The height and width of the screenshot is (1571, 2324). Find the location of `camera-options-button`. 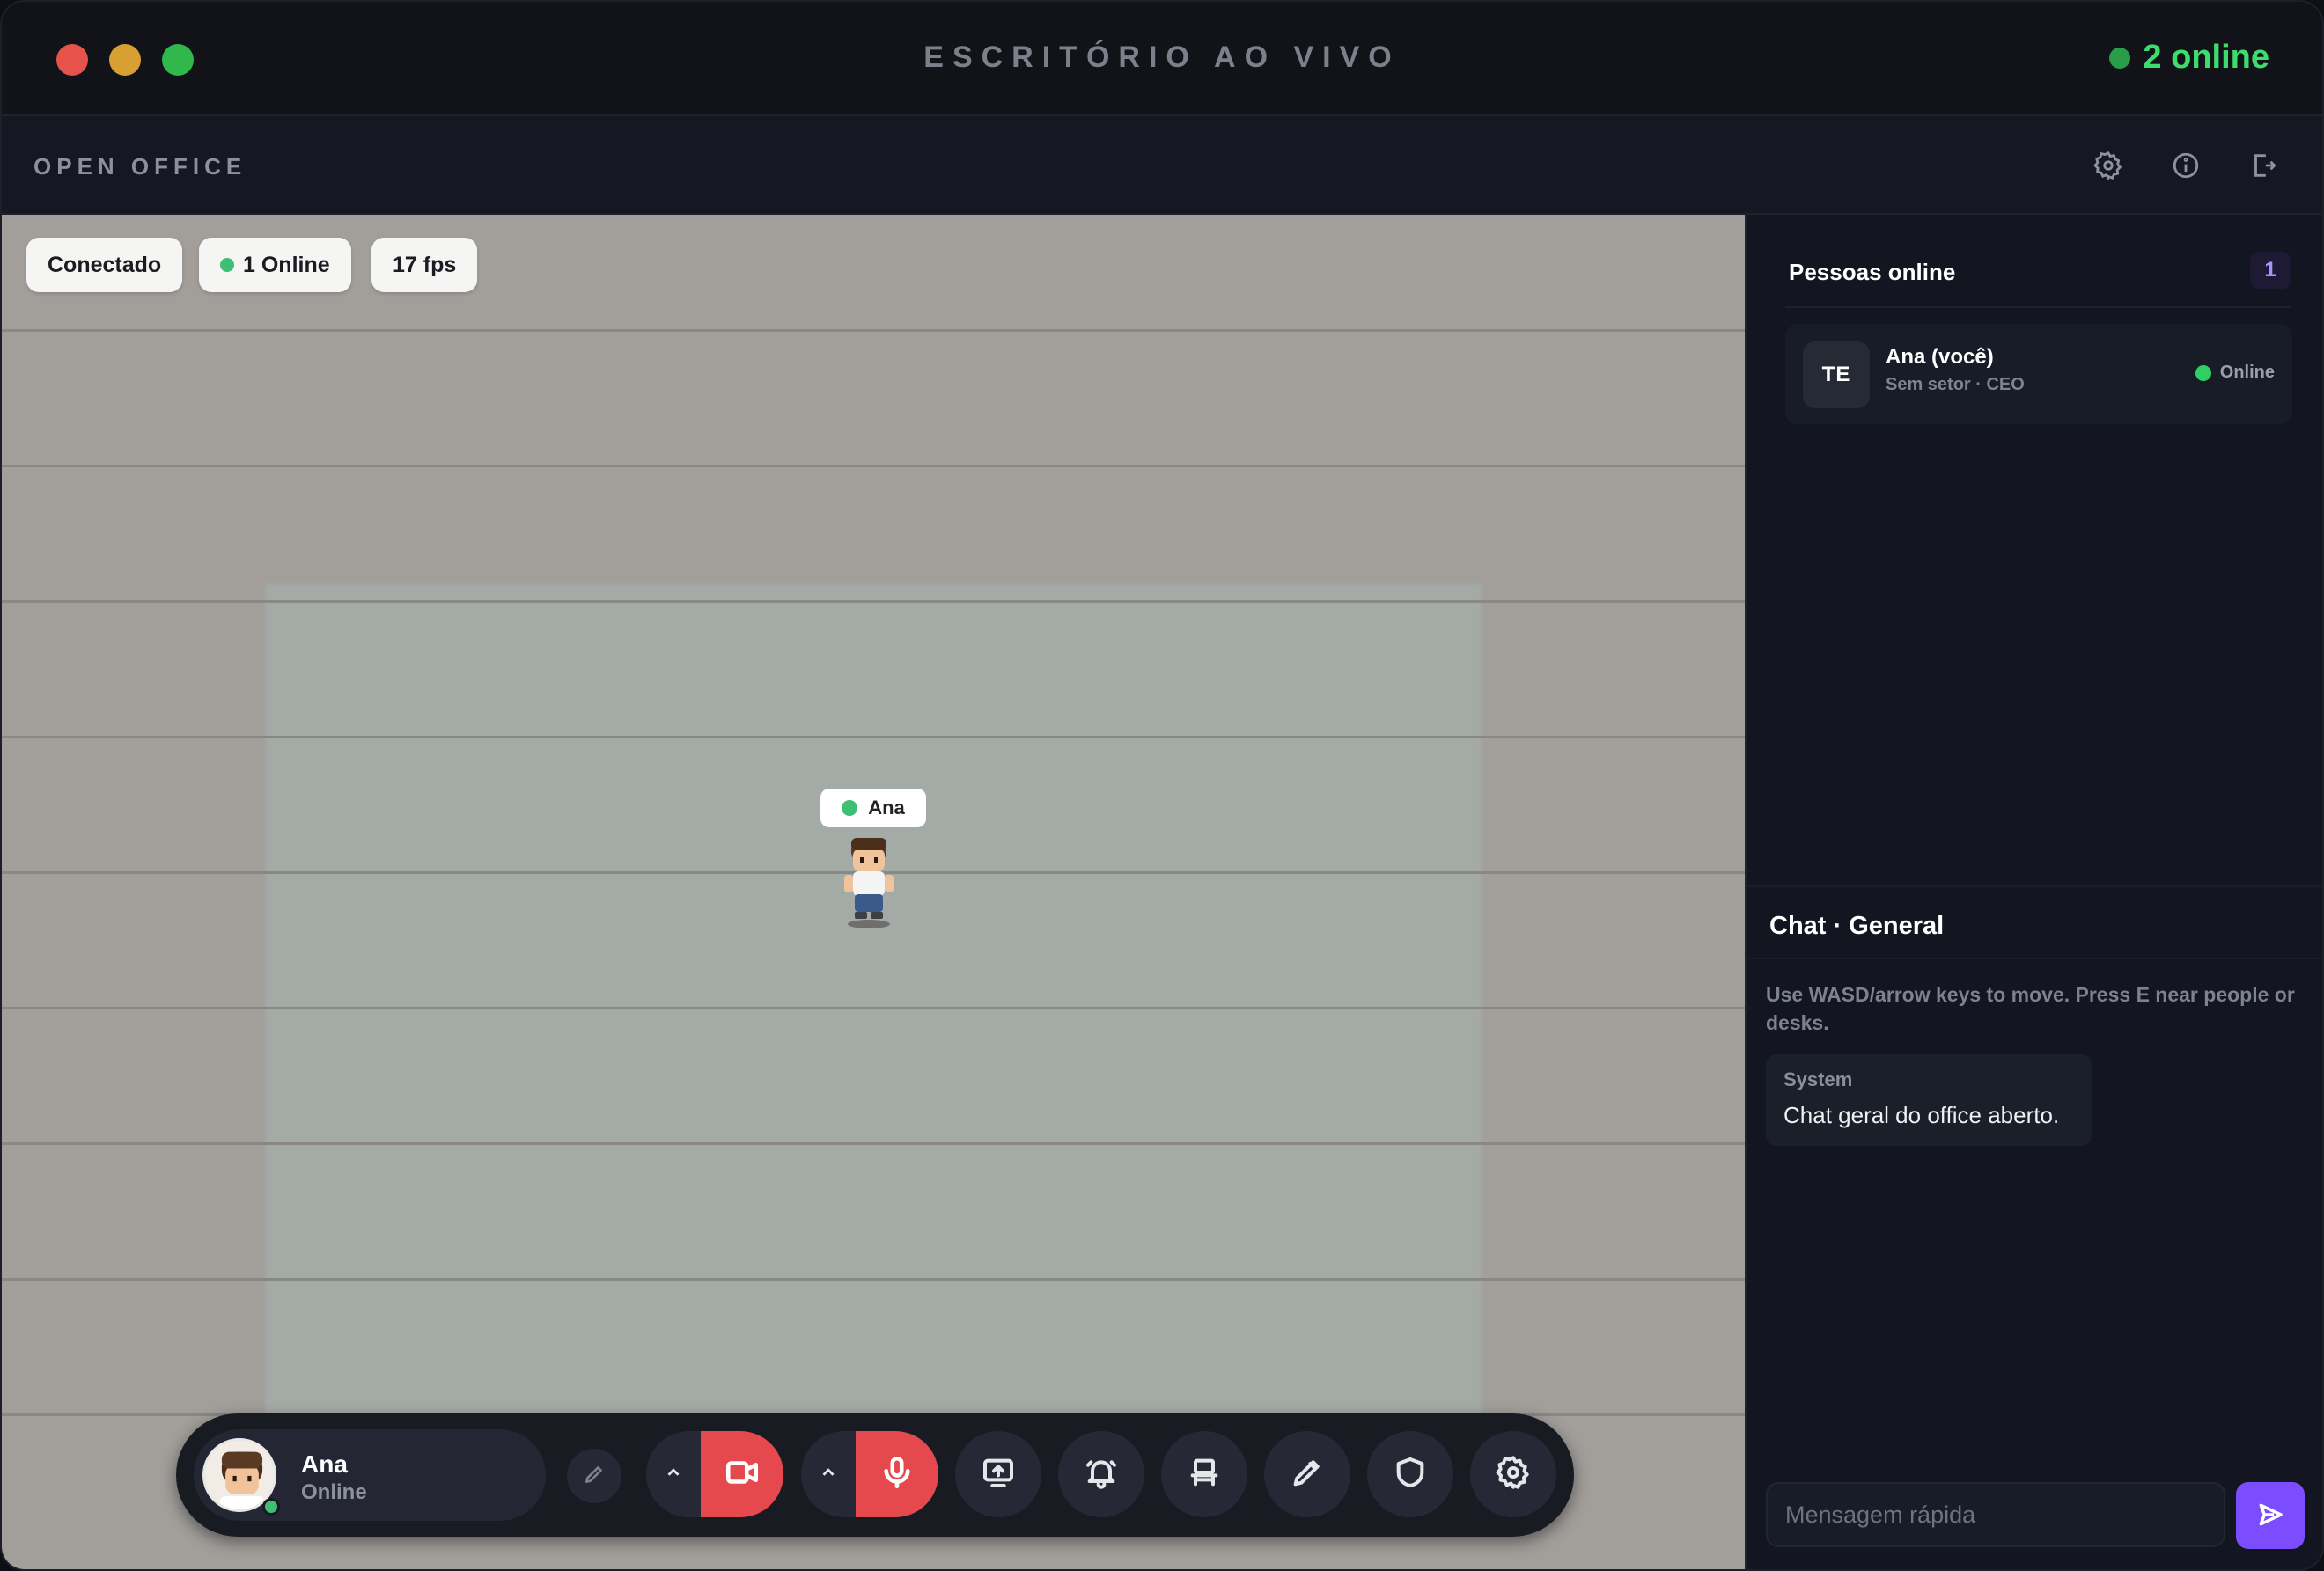

camera-options-button is located at coordinates (673, 1474).